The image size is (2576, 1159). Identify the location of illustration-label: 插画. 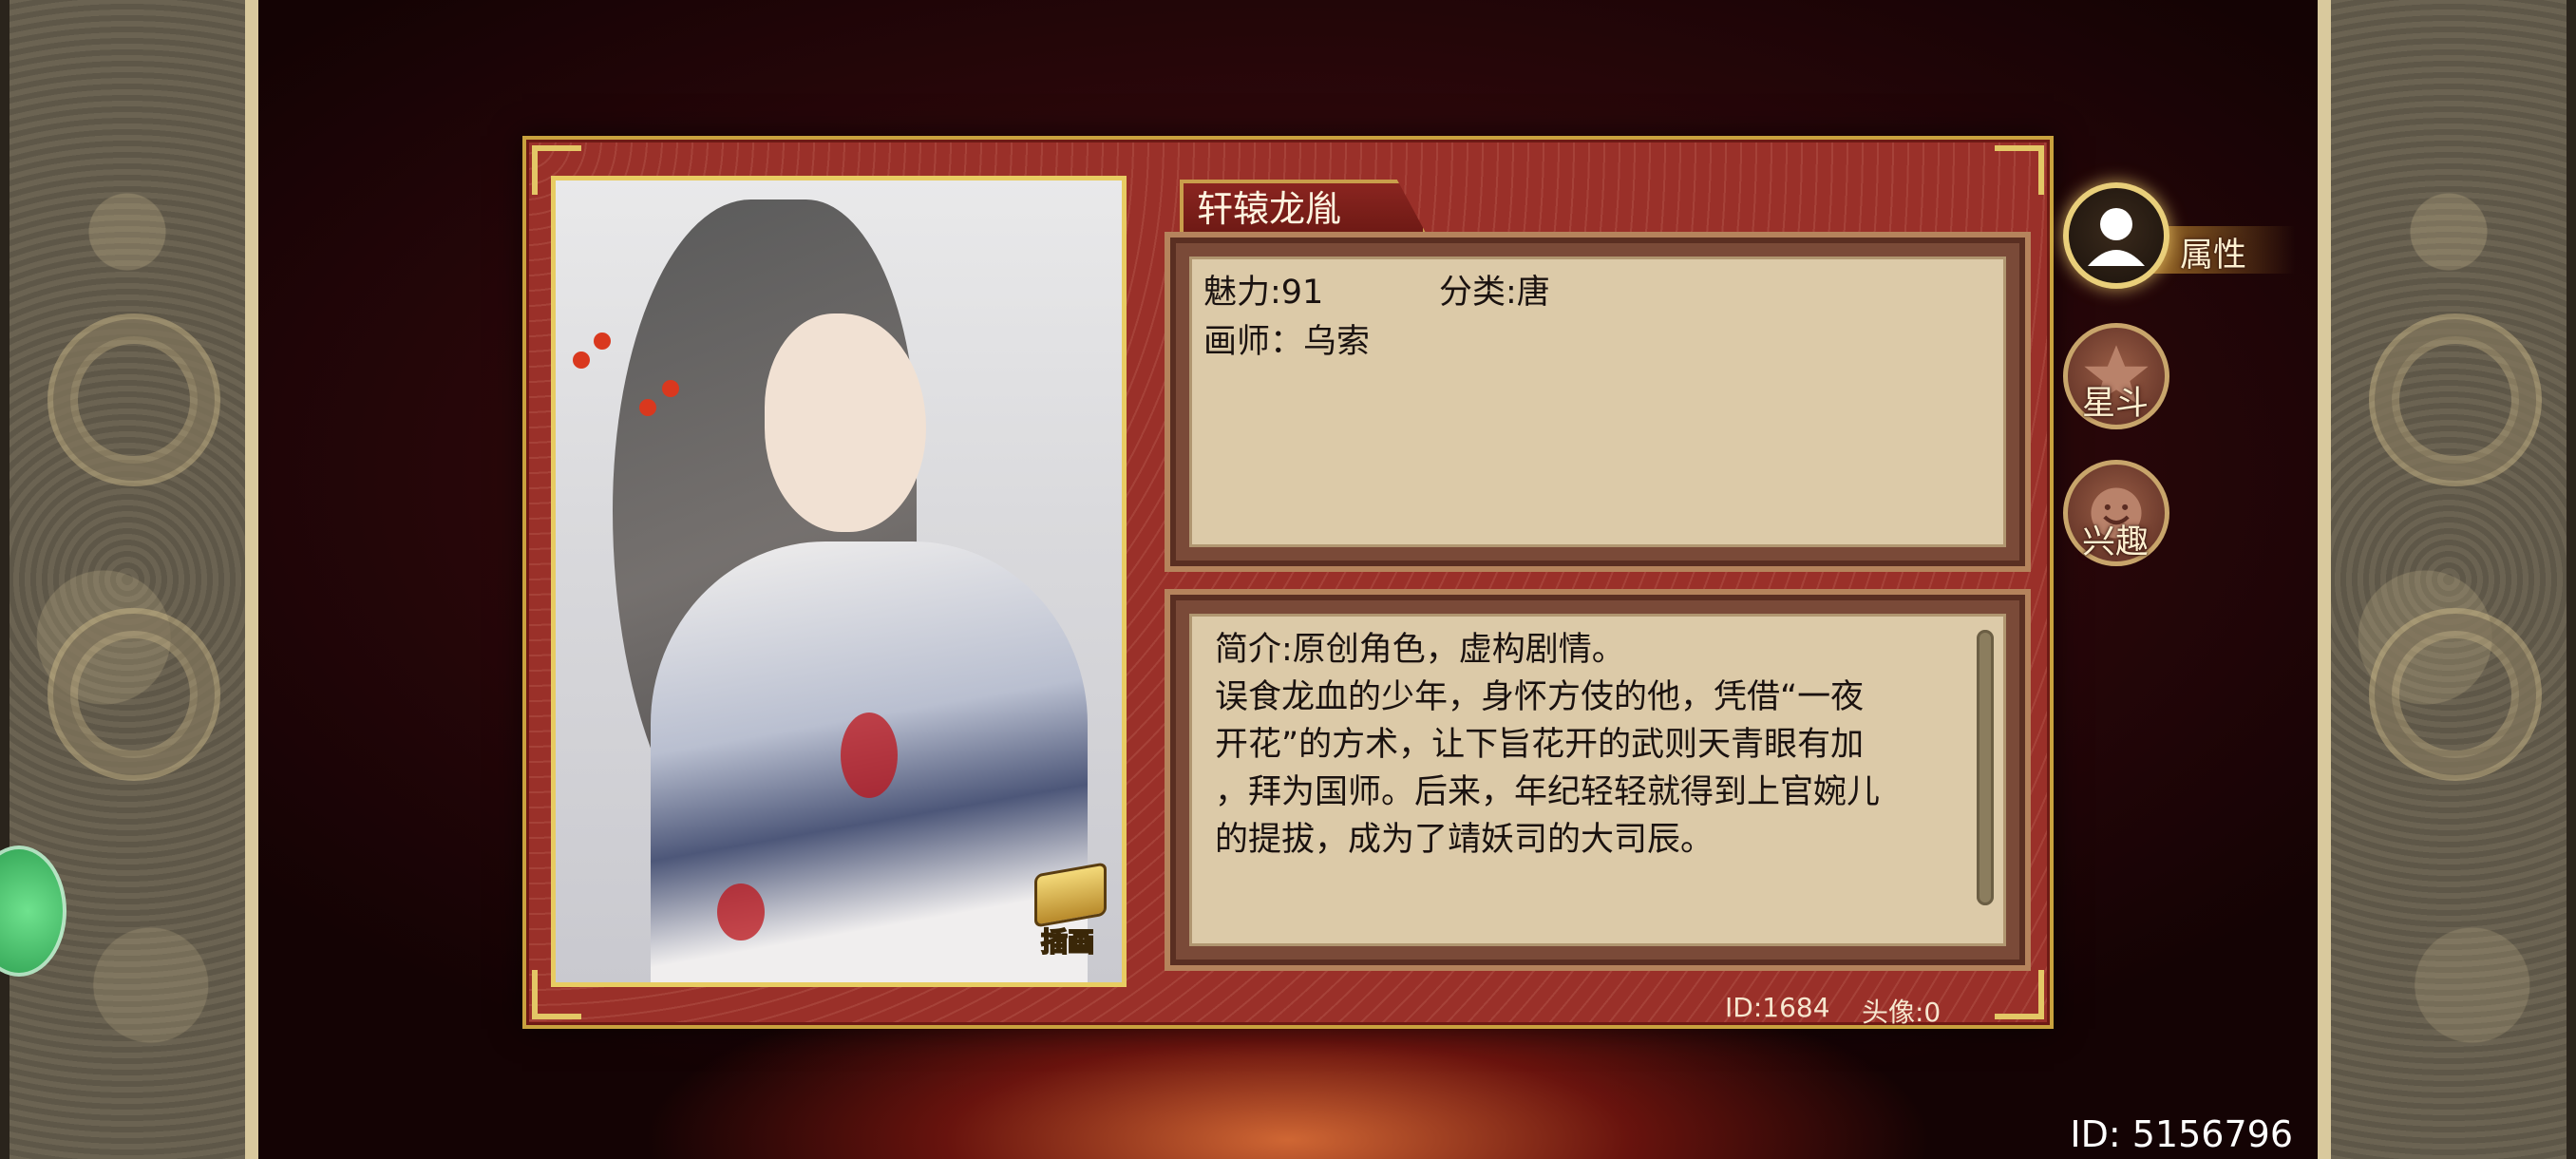
(1067, 942).